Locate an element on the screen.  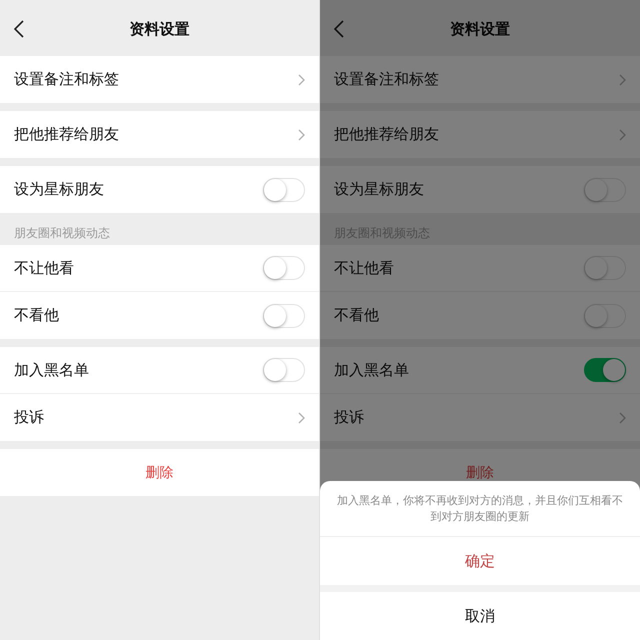
section-header: 朋友圈和视频动态 is located at coordinates (62, 233).